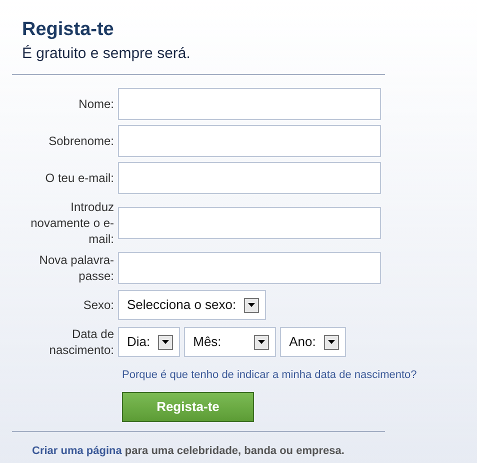 The image size is (477, 463). What do you see at coordinates (72, 223) in the screenshot?
I see `field-label: Introduz novamente o e-mail:` at bounding box center [72, 223].